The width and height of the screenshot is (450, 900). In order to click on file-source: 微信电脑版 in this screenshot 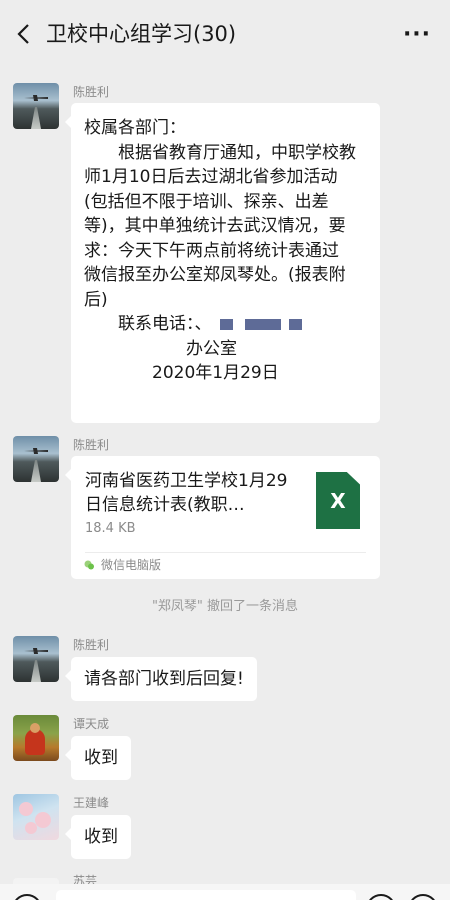, I will do `click(131, 565)`.